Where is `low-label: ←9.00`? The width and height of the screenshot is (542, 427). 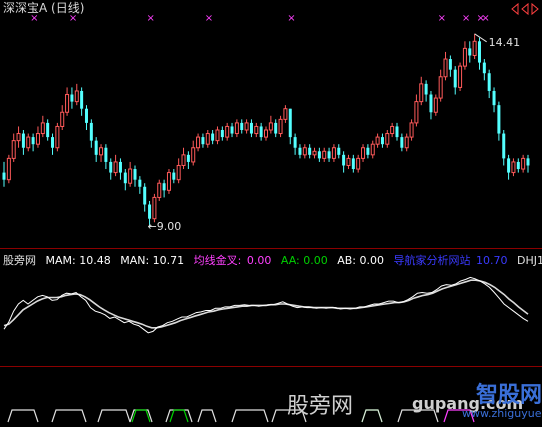 low-label: ←9.00 is located at coordinates (165, 226).